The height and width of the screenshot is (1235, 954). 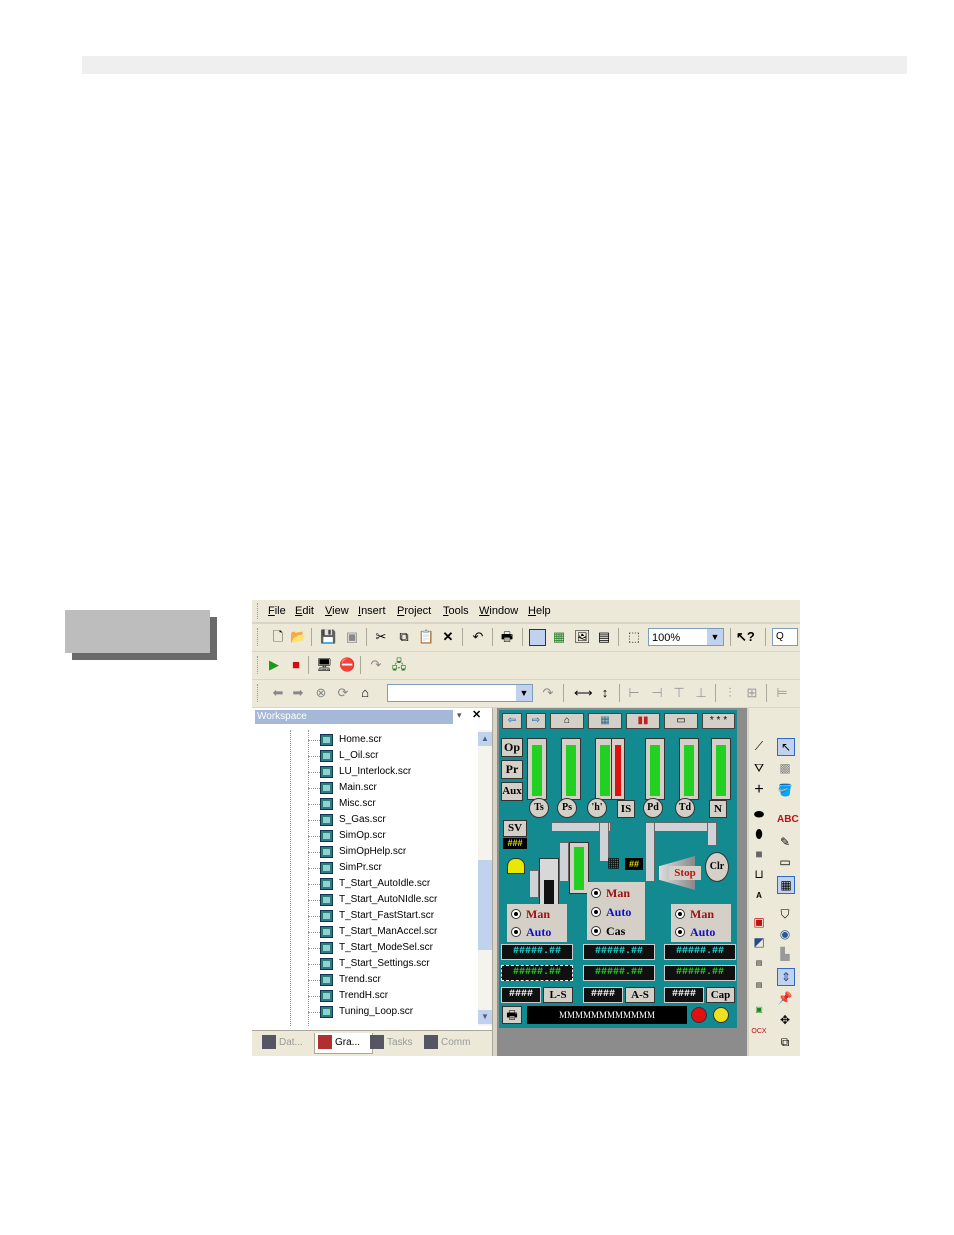 I want to click on nav-plant-button: ▦, so click(x=605, y=721).